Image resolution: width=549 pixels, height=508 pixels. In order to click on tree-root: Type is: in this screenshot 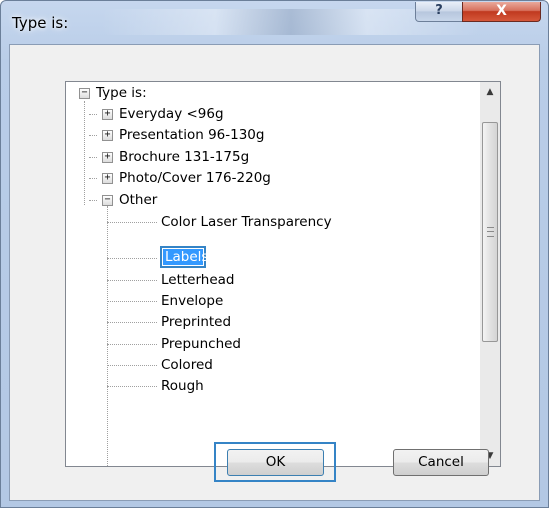, I will do `click(121, 93)`.